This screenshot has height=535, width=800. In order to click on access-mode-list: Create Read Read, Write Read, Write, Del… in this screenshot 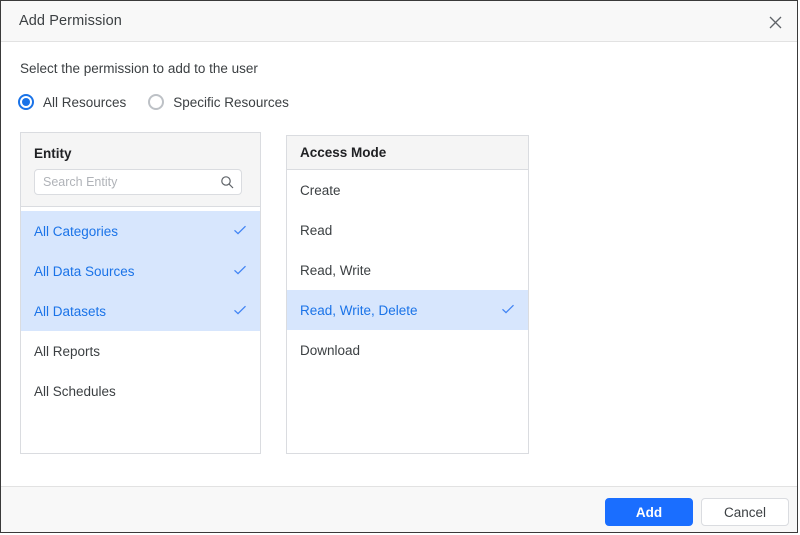, I will do `click(407, 270)`.